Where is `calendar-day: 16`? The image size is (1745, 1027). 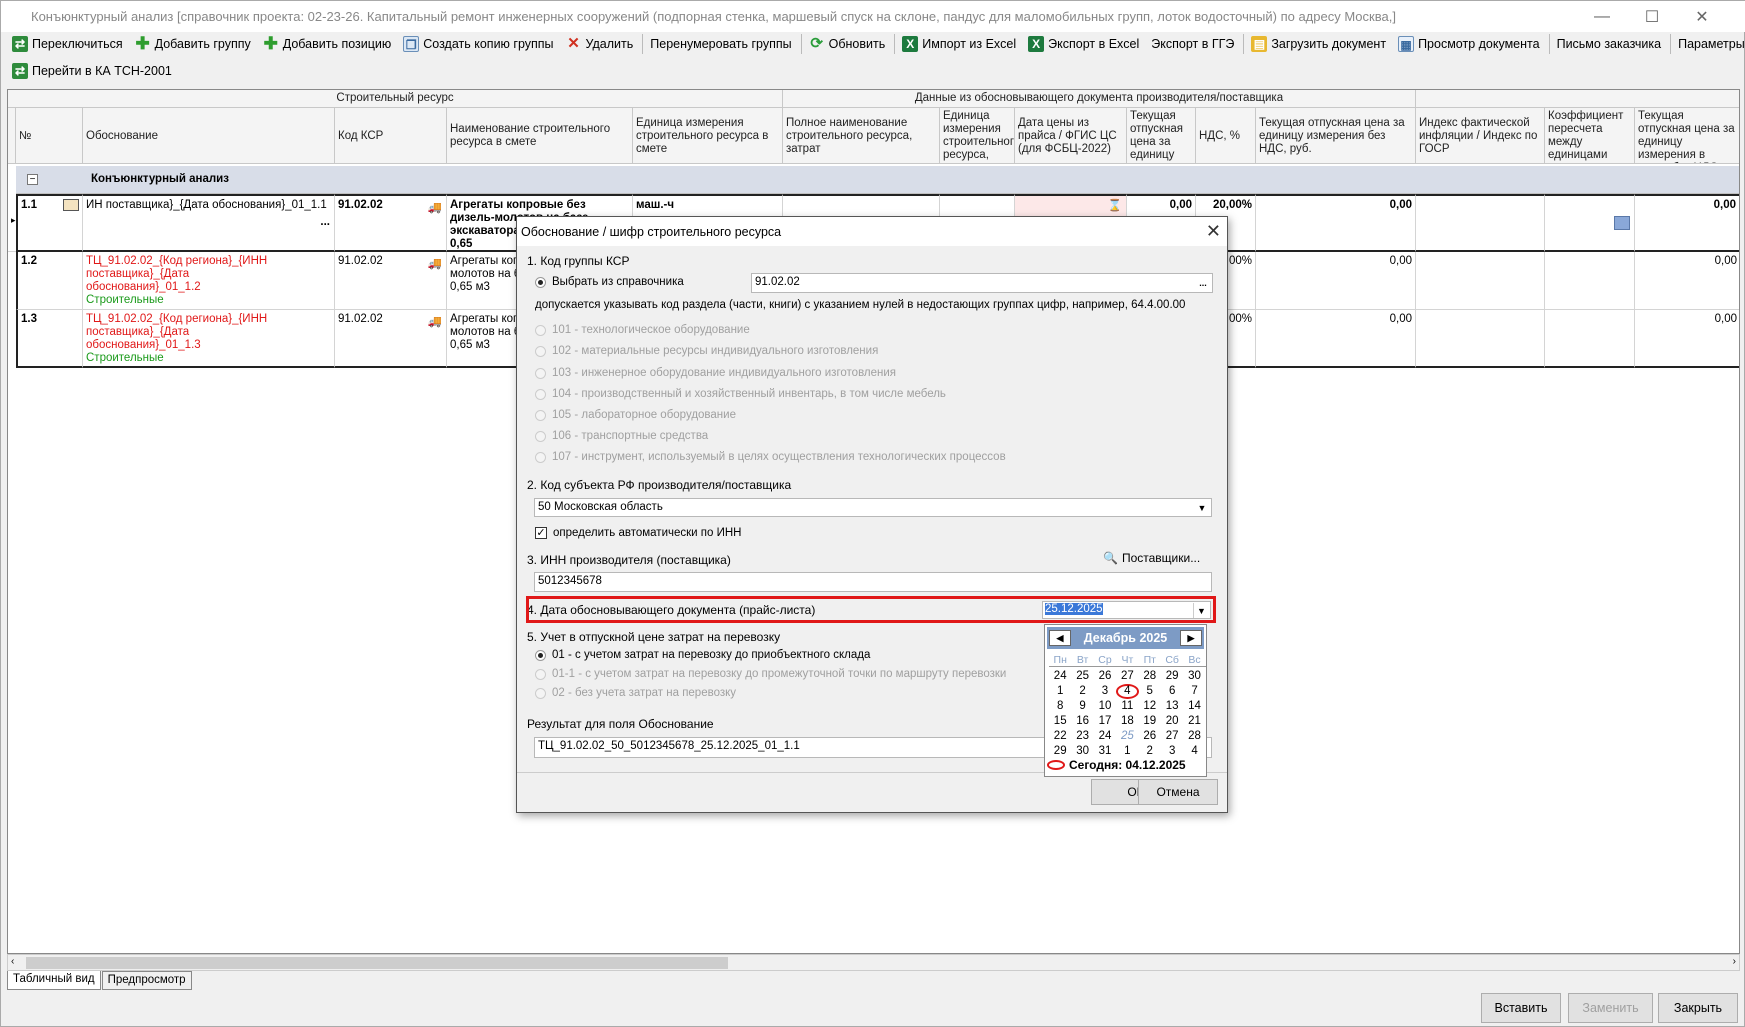 calendar-day: 16 is located at coordinates (1082, 721).